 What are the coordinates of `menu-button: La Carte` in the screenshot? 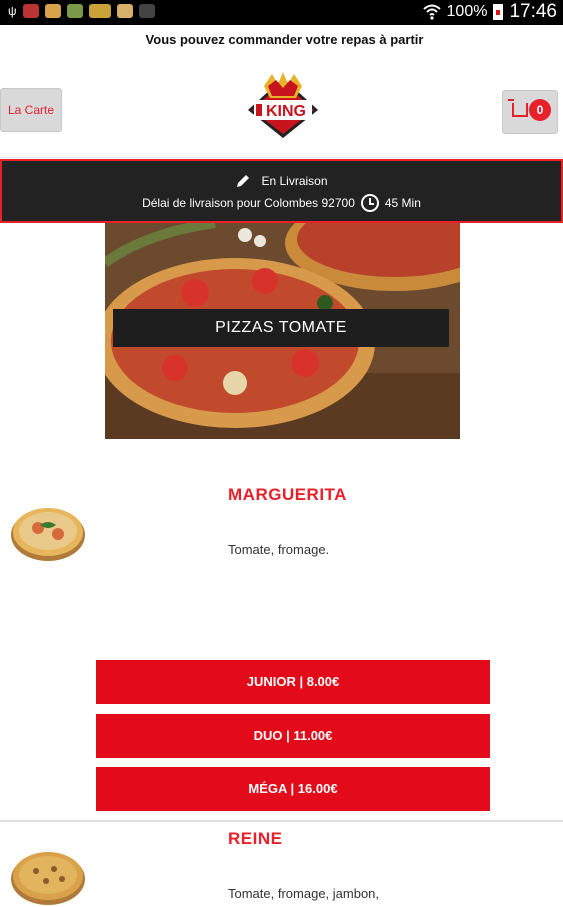 It's located at (31, 110).